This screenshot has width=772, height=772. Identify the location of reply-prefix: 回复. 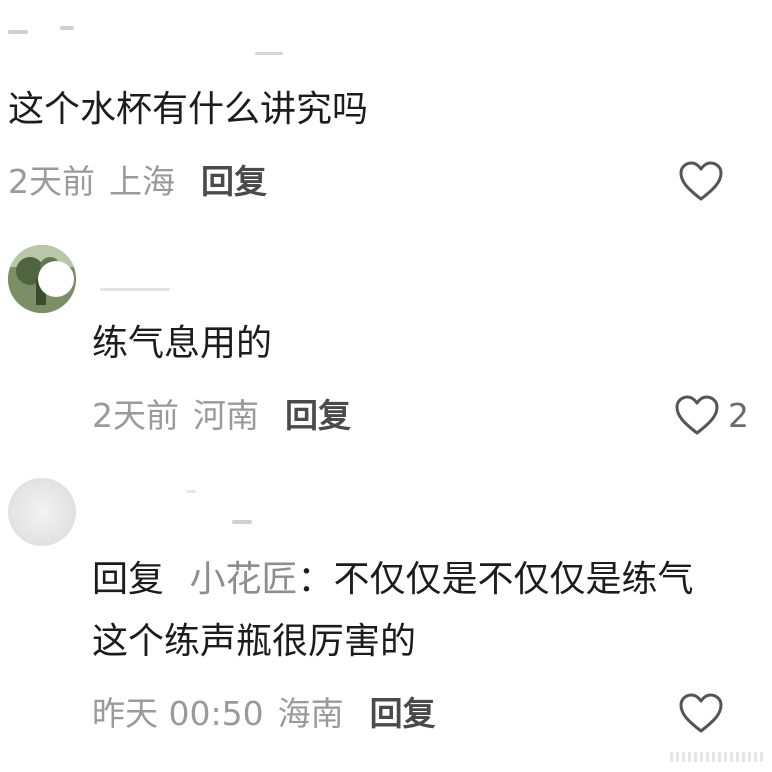
(128, 579).